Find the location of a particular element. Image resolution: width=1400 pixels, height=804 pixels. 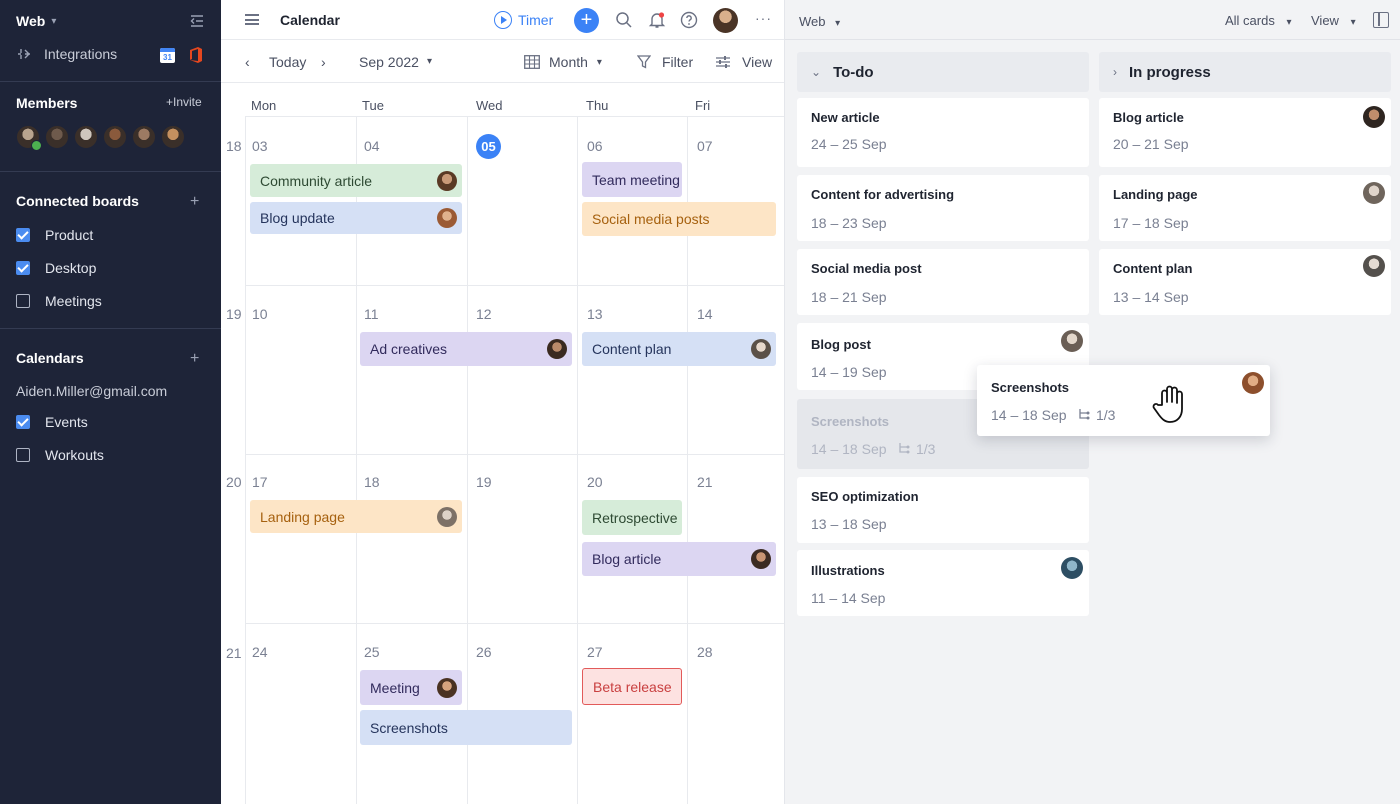

workspace-switcher: Web ▾ is located at coordinates (36, 21).